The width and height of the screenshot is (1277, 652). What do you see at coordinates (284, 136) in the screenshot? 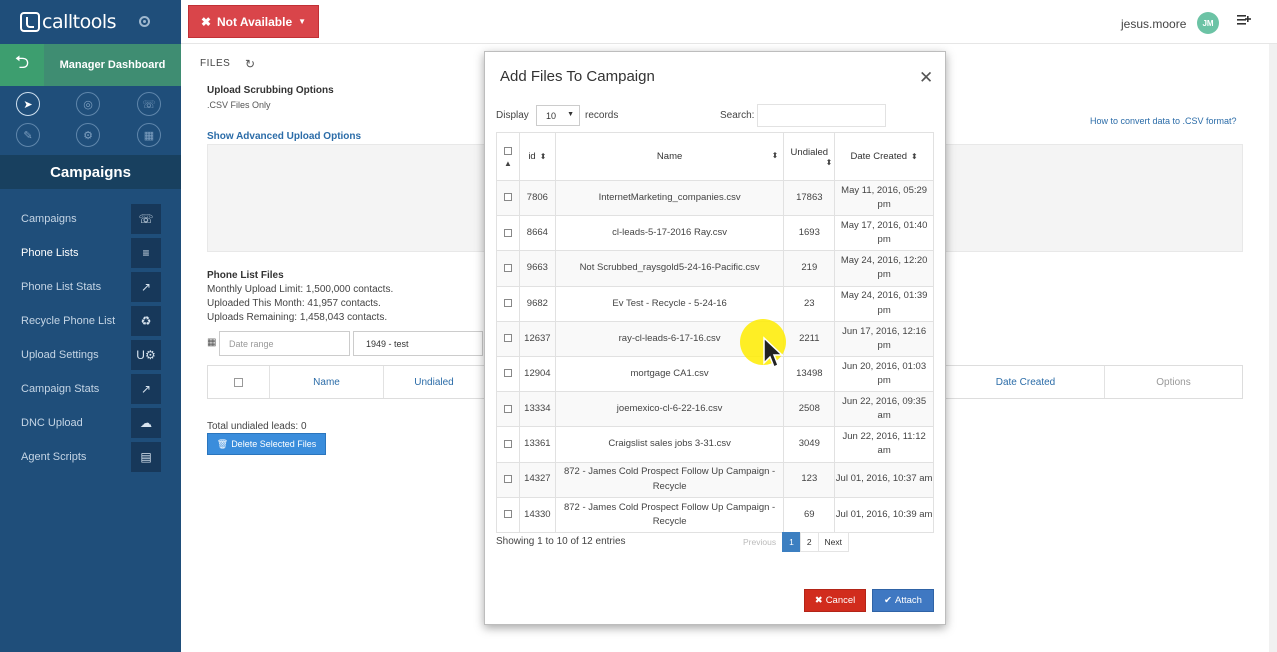
I see `advanced-upload-link: Show Advanced Upload Options` at bounding box center [284, 136].